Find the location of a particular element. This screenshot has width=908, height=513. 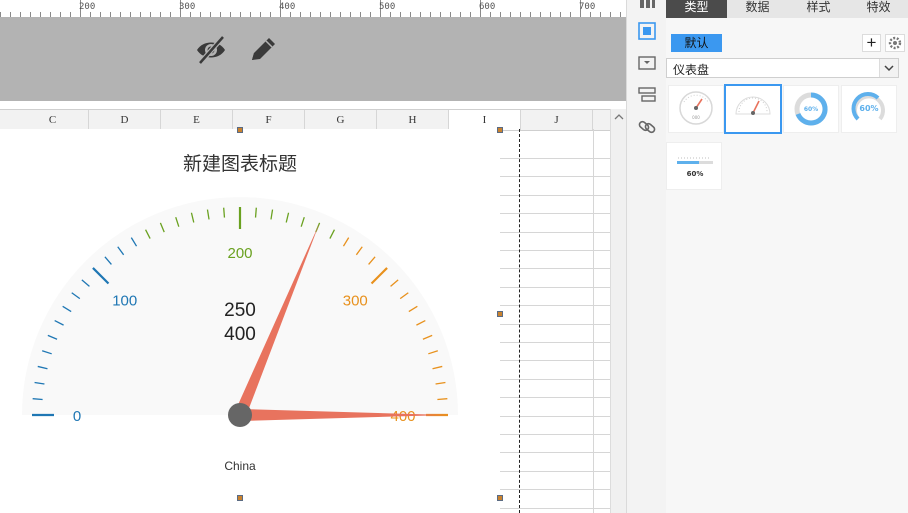

column-header-row: C D E F G H I J is located at coordinates (305, 120).